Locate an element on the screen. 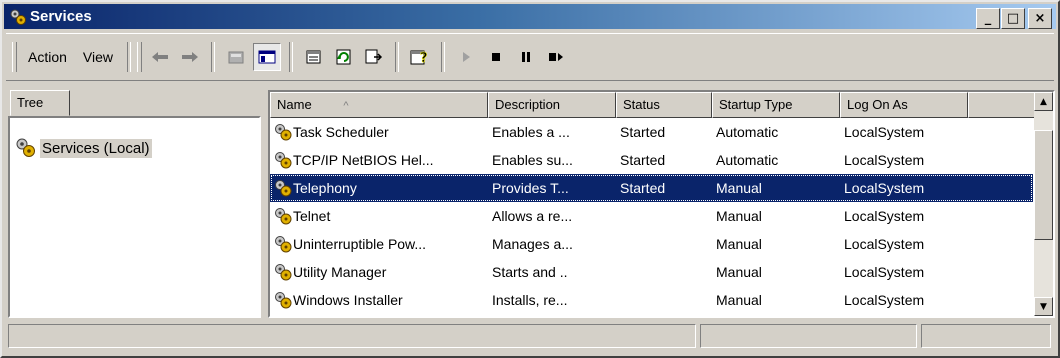 Image resolution: width=1060 pixels, height=358 pixels. service-name: Windows Installer is located at coordinates (379, 300).